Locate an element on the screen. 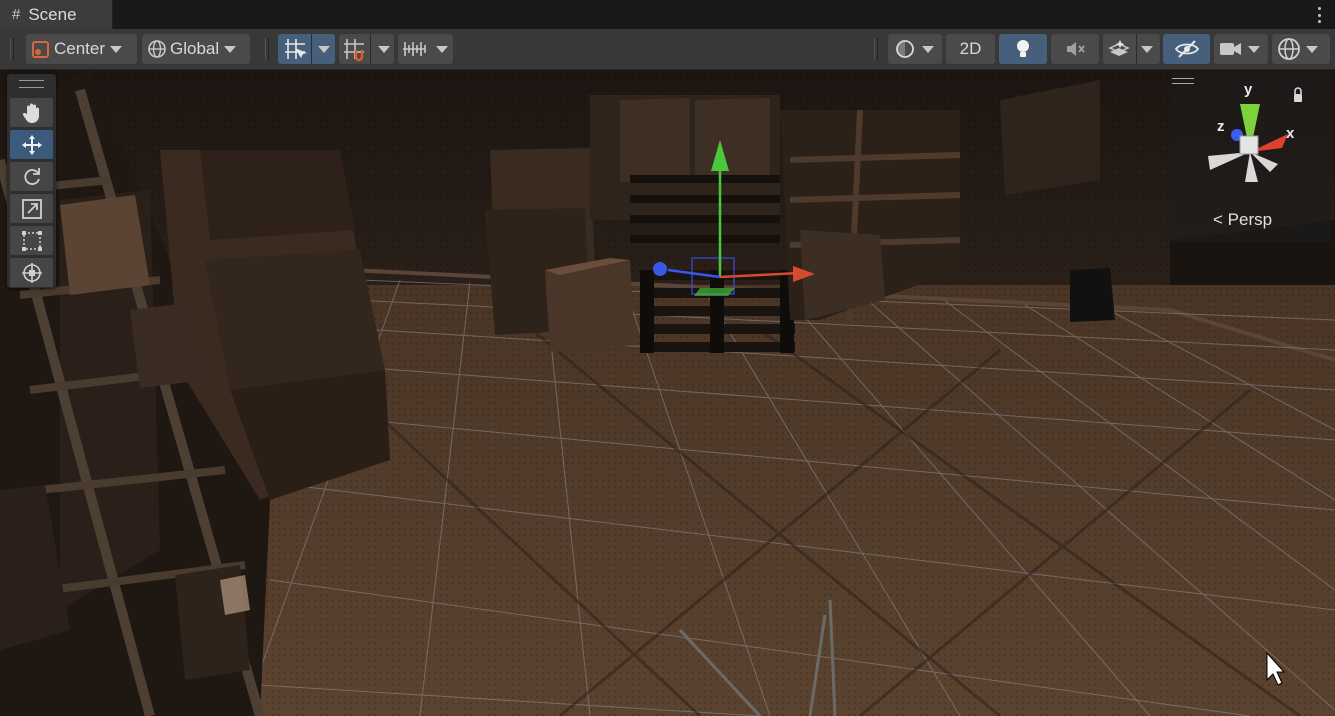  grid-snap-icon is located at coordinates (296, 49).